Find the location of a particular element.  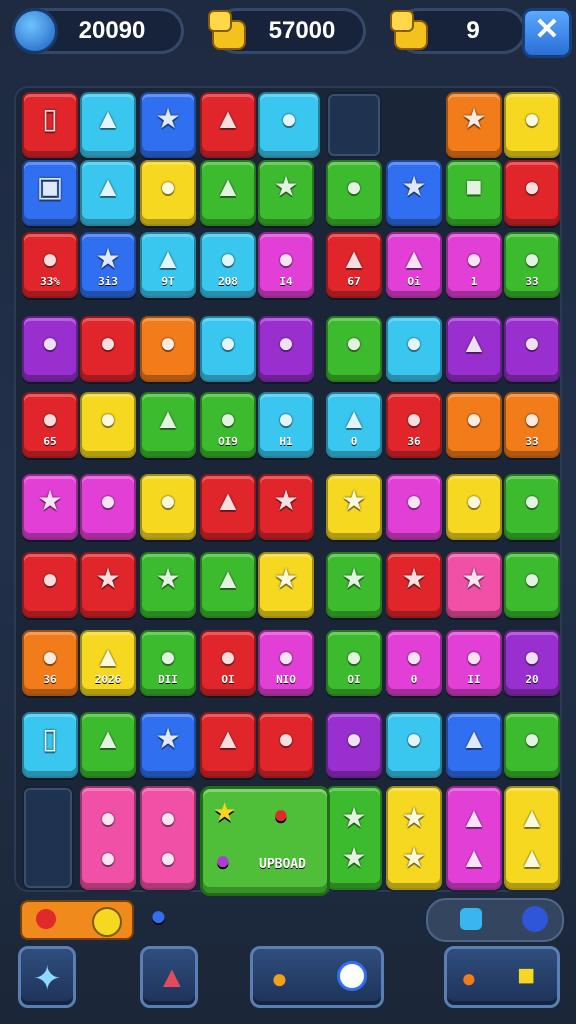

star-button: ✦ is located at coordinates (47, 977).